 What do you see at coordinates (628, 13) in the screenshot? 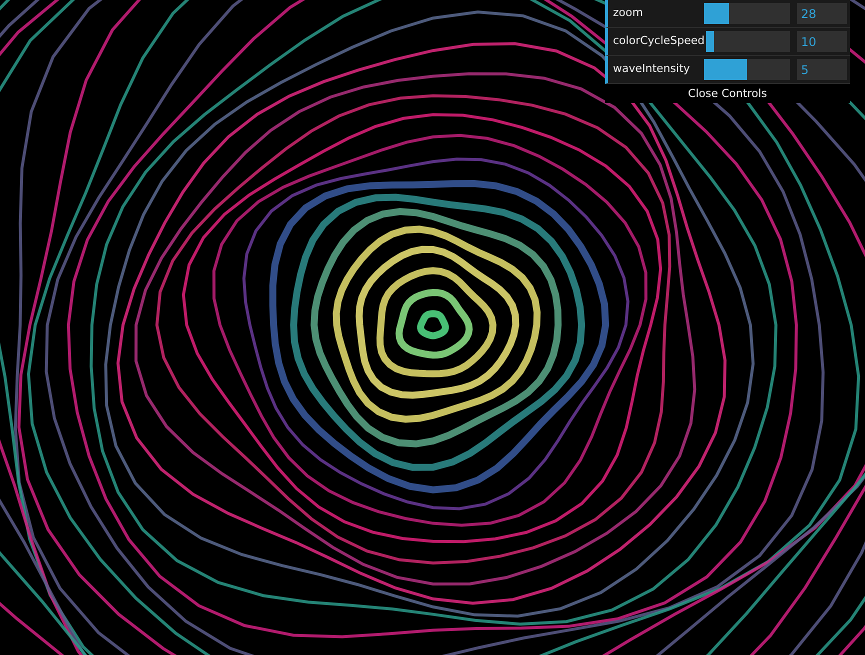
I see `control-label: zoom` at bounding box center [628, 13].